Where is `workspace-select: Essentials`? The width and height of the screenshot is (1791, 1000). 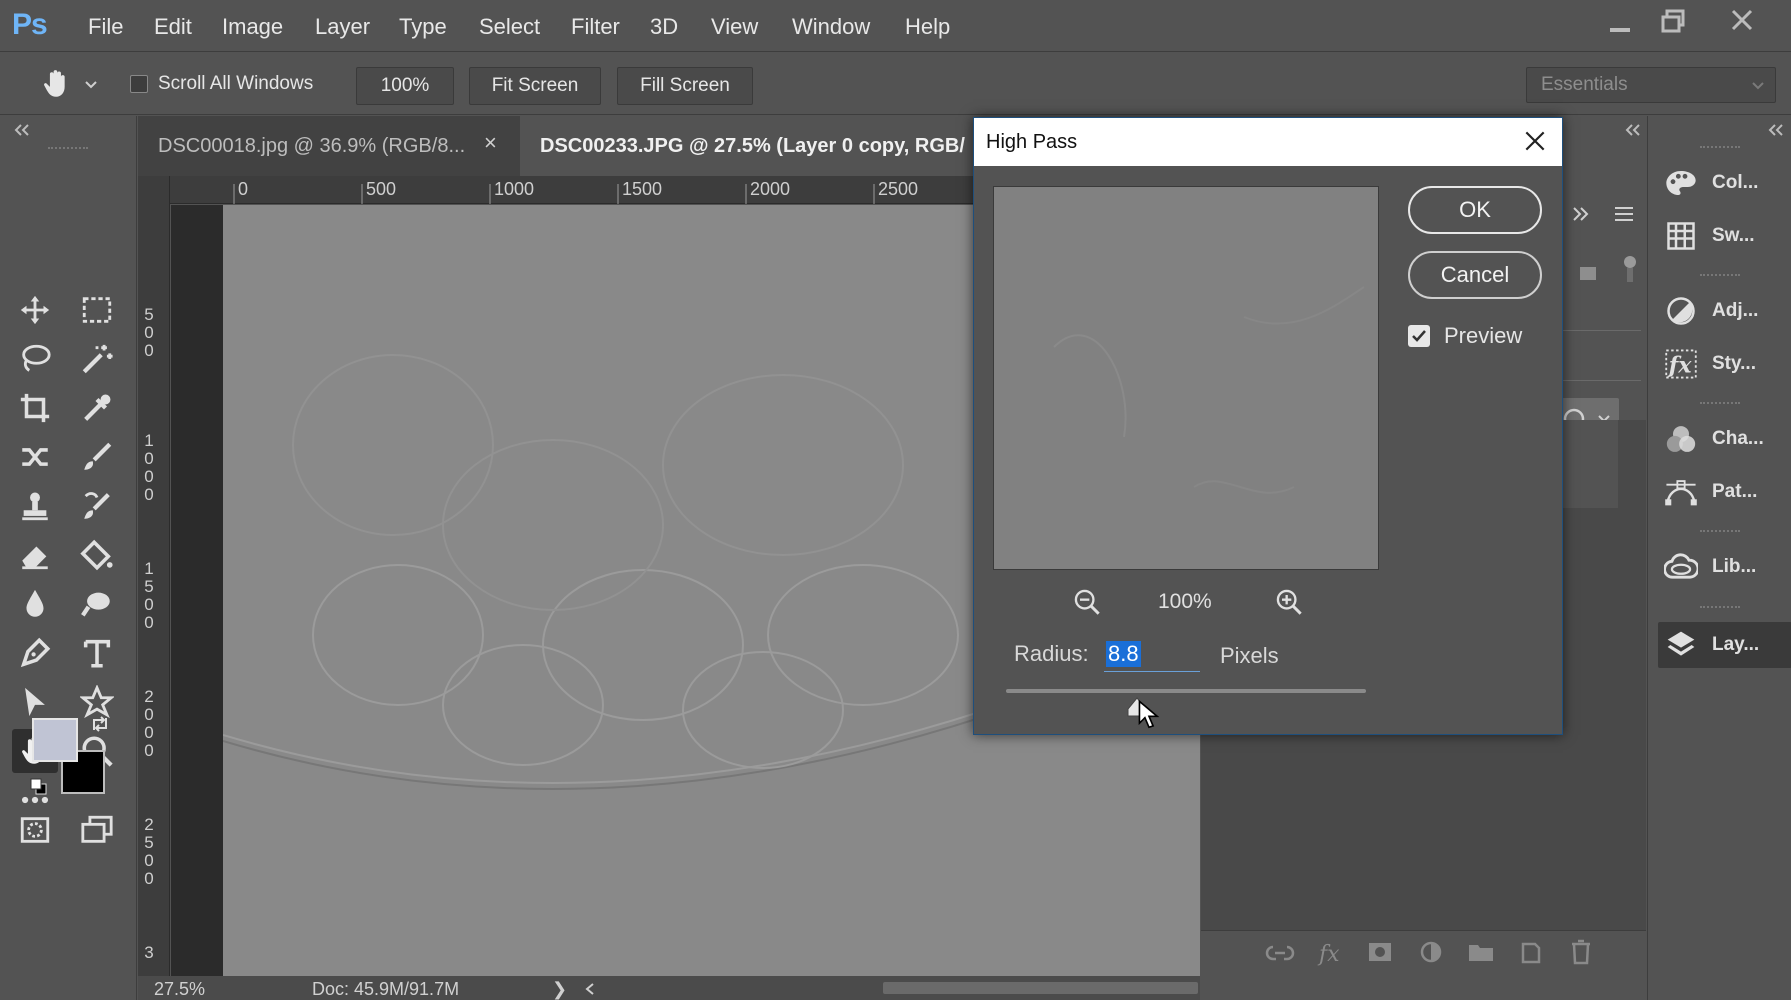
workspace-select: Essentials is located at coordinates (1651, 85).